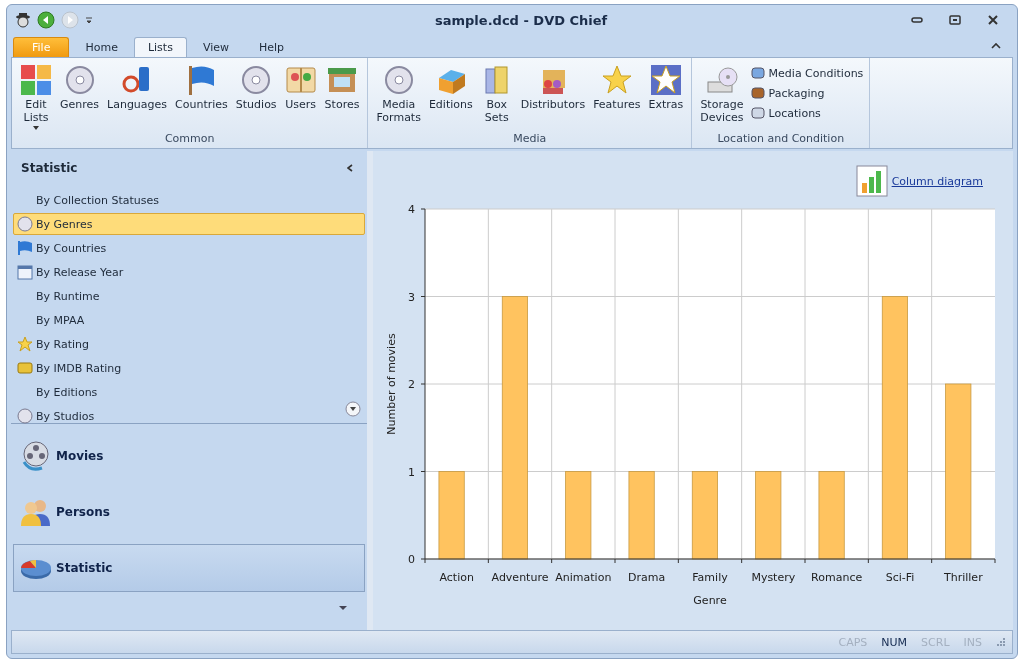  What do you see at coordinates (721, 80) in the screenshot?
I see `drive-icon` at bounding box center [721, 80].